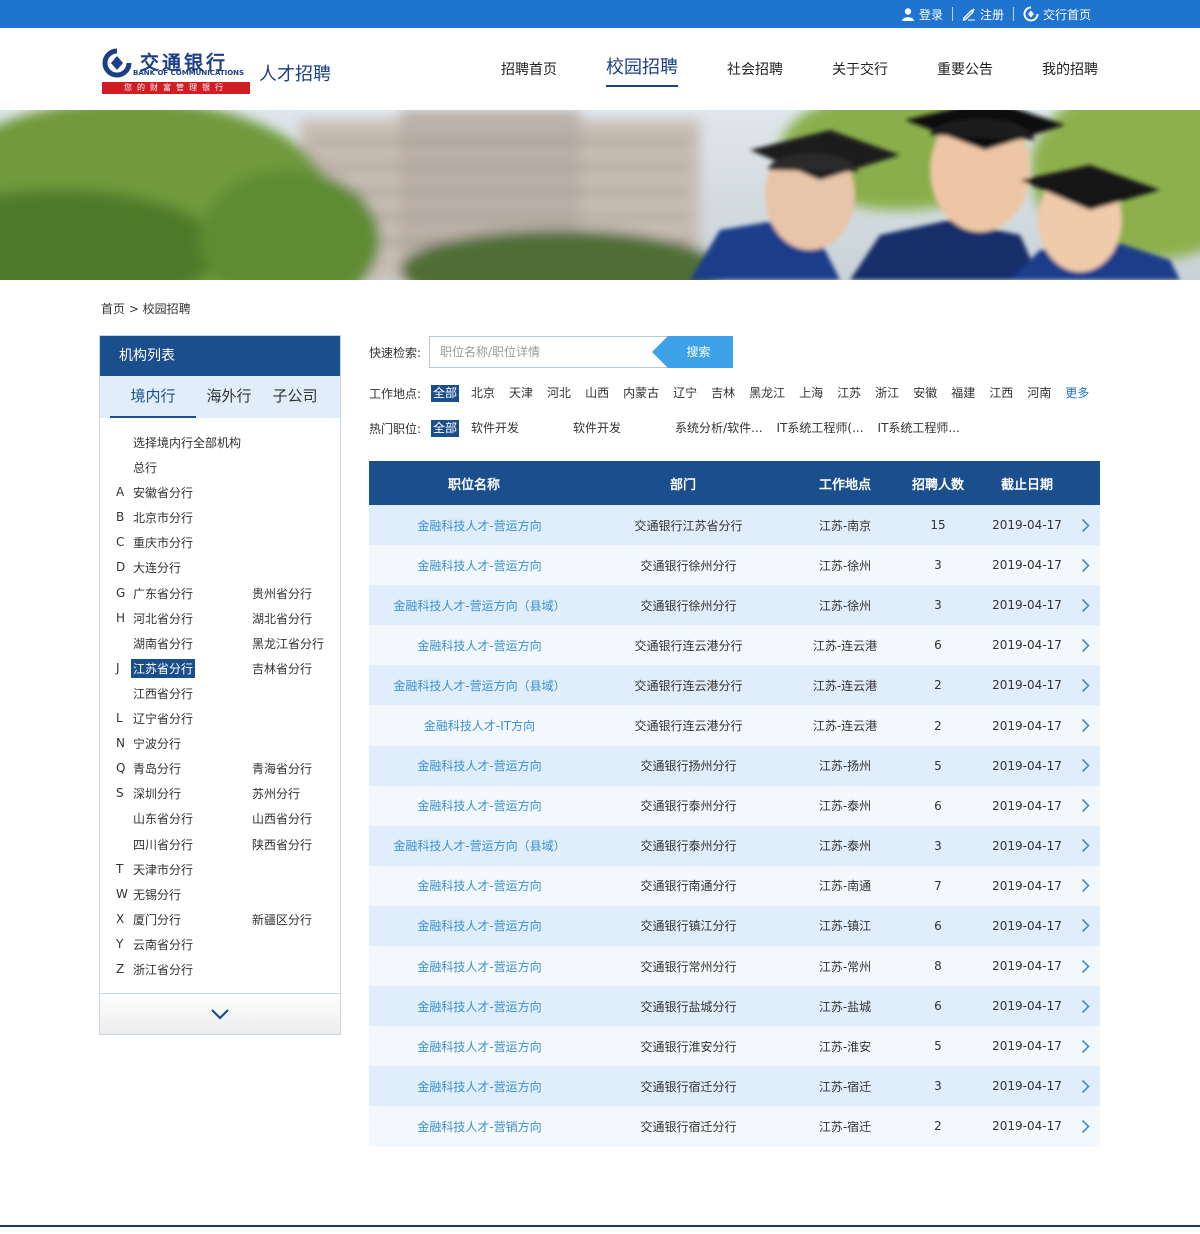  Describe the element at coordinates (282, 593) in the screenshot. I see `org-item: 贵州省分行` at that location.